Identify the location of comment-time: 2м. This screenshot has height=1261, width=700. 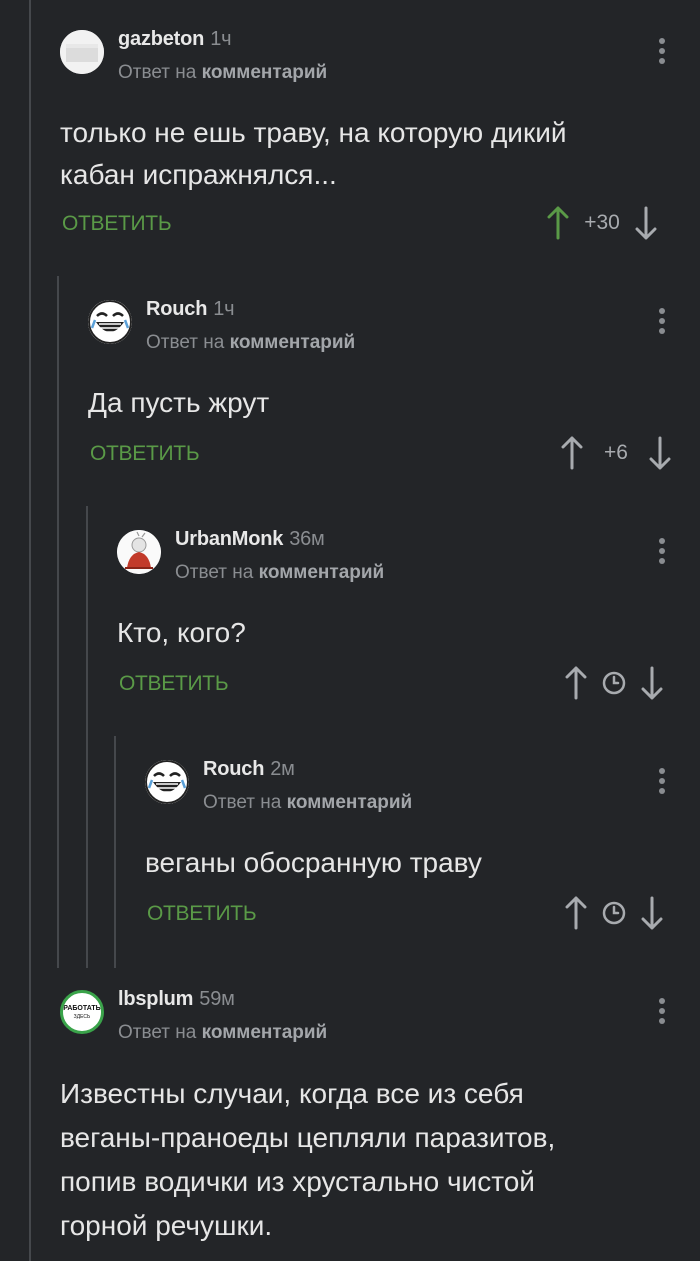
(282, 769).